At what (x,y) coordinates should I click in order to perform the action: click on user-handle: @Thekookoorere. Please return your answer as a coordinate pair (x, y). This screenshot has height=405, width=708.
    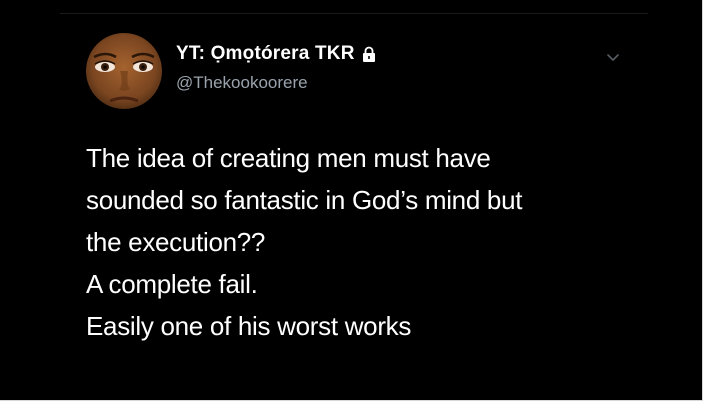
    Looking at the image, I should click on (242, 83).